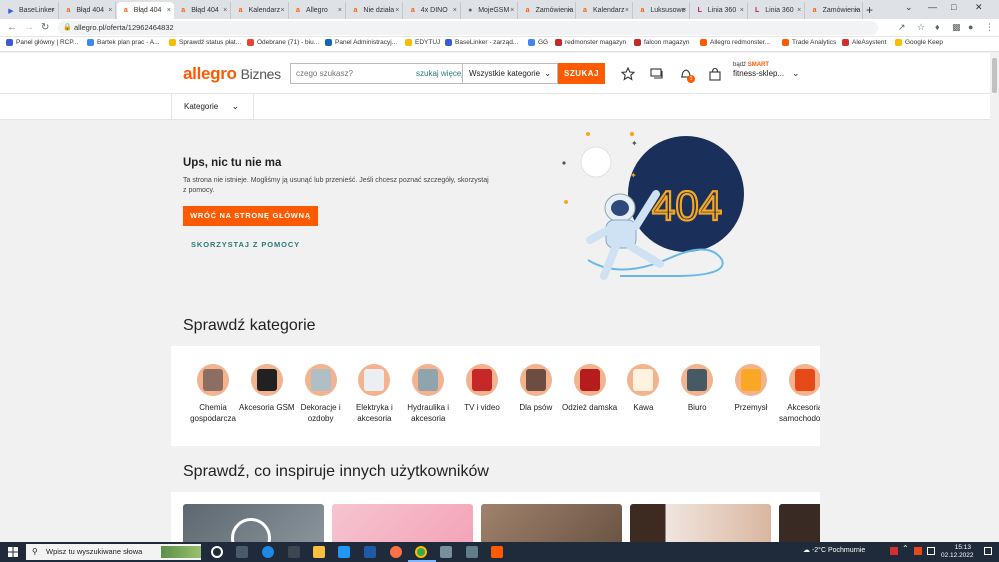 This screenshot has height=562, width=999. I want to click on category-tile: Chemia gospodarcza, so click(213, 394).